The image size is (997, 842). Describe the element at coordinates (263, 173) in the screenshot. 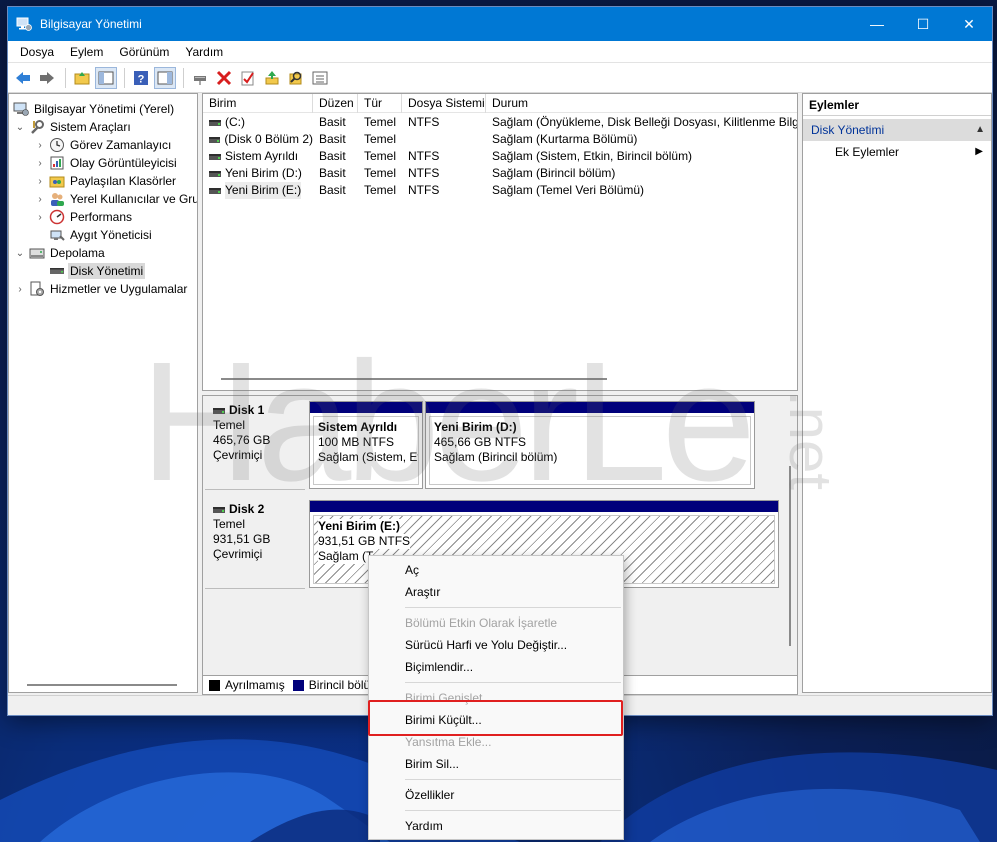

I see `volume-name: Yeni Birim (D:)` at that location.